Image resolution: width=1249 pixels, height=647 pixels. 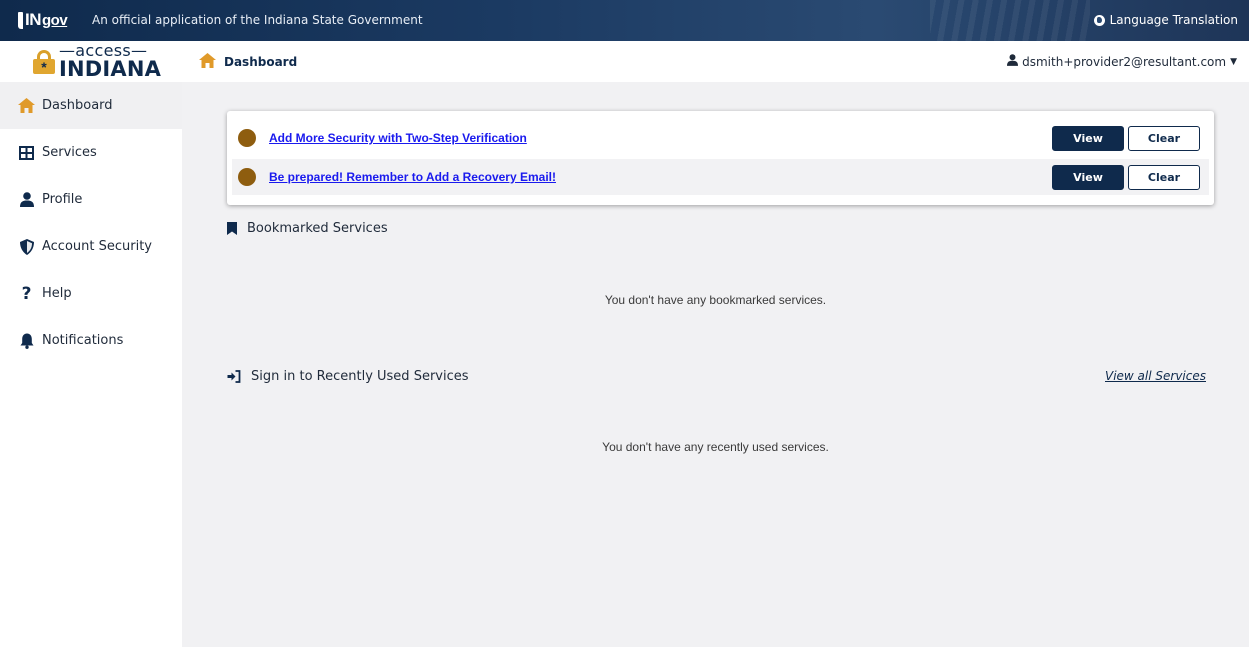 What do you see at coordinates (55, 20) in the screenshot?
I see `ingov-logo-gov: gov` at bounding box center [55, 20].